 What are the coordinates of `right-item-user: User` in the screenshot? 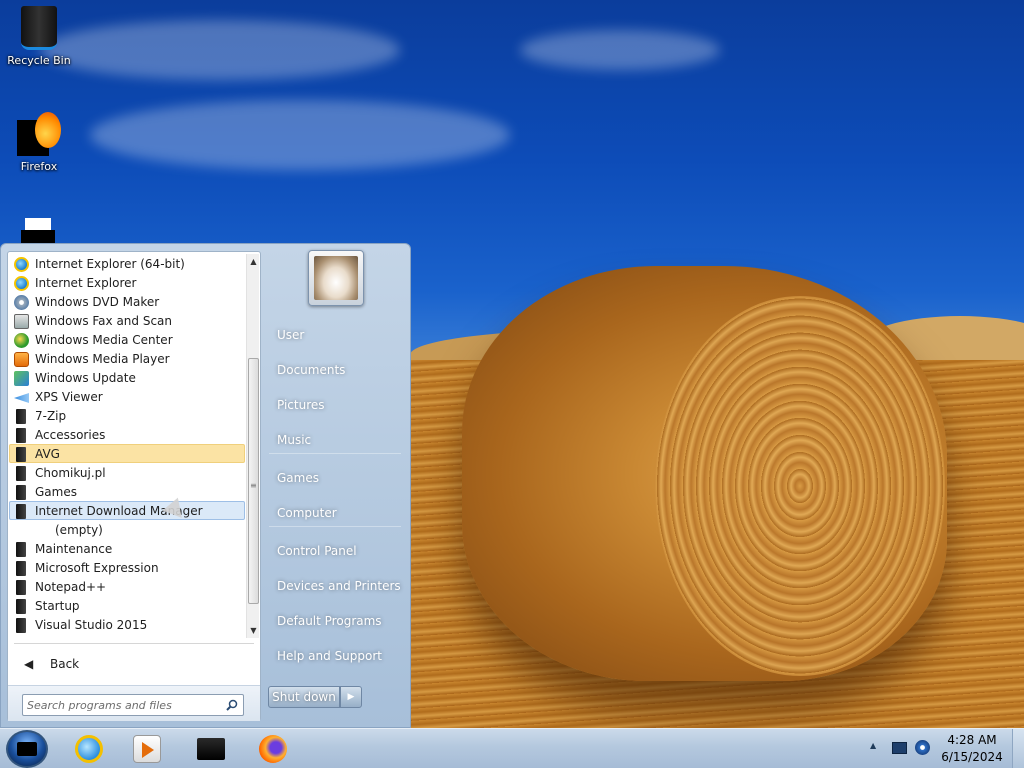 It's located at (335, 335).